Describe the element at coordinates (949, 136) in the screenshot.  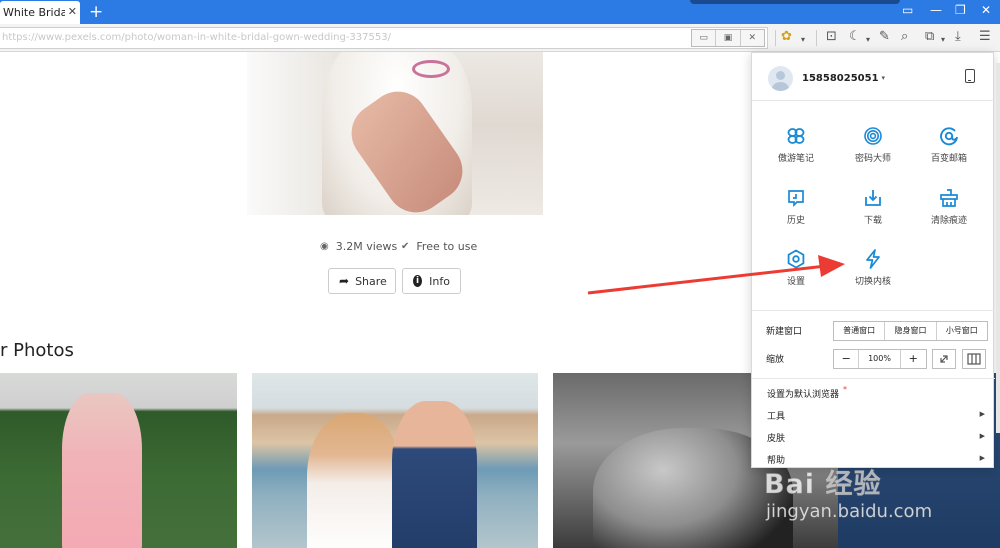
I see `mail-icon` at that location.